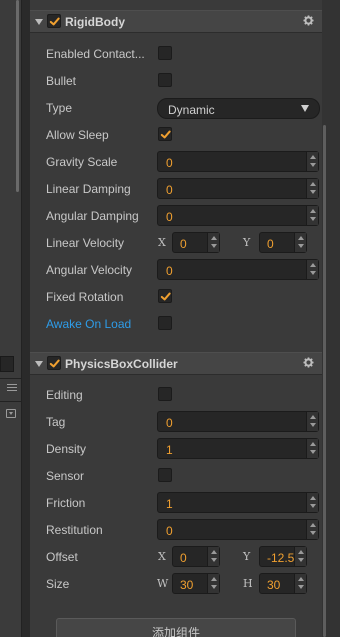  Describe the element at coordinates (312, 448) in the screenshot. I see `density-stepper` at that location.